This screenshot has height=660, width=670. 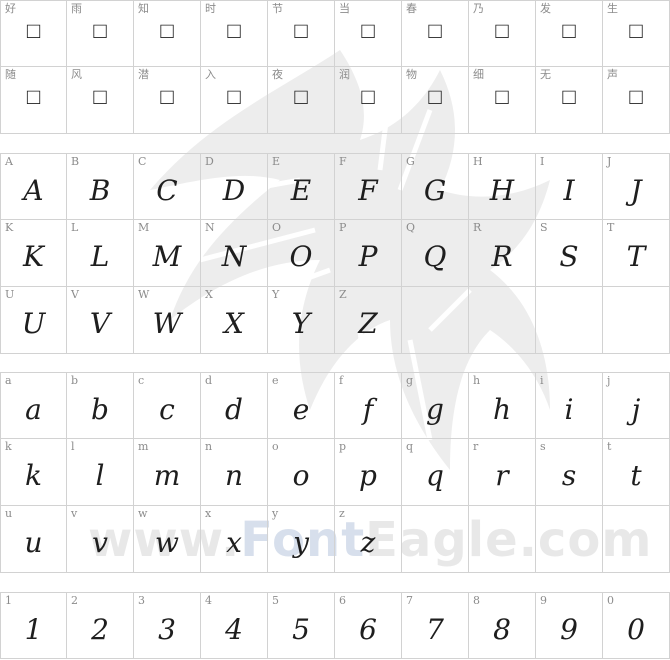 I want to click on glyph-cell: TT, so click(x=636, y=253).